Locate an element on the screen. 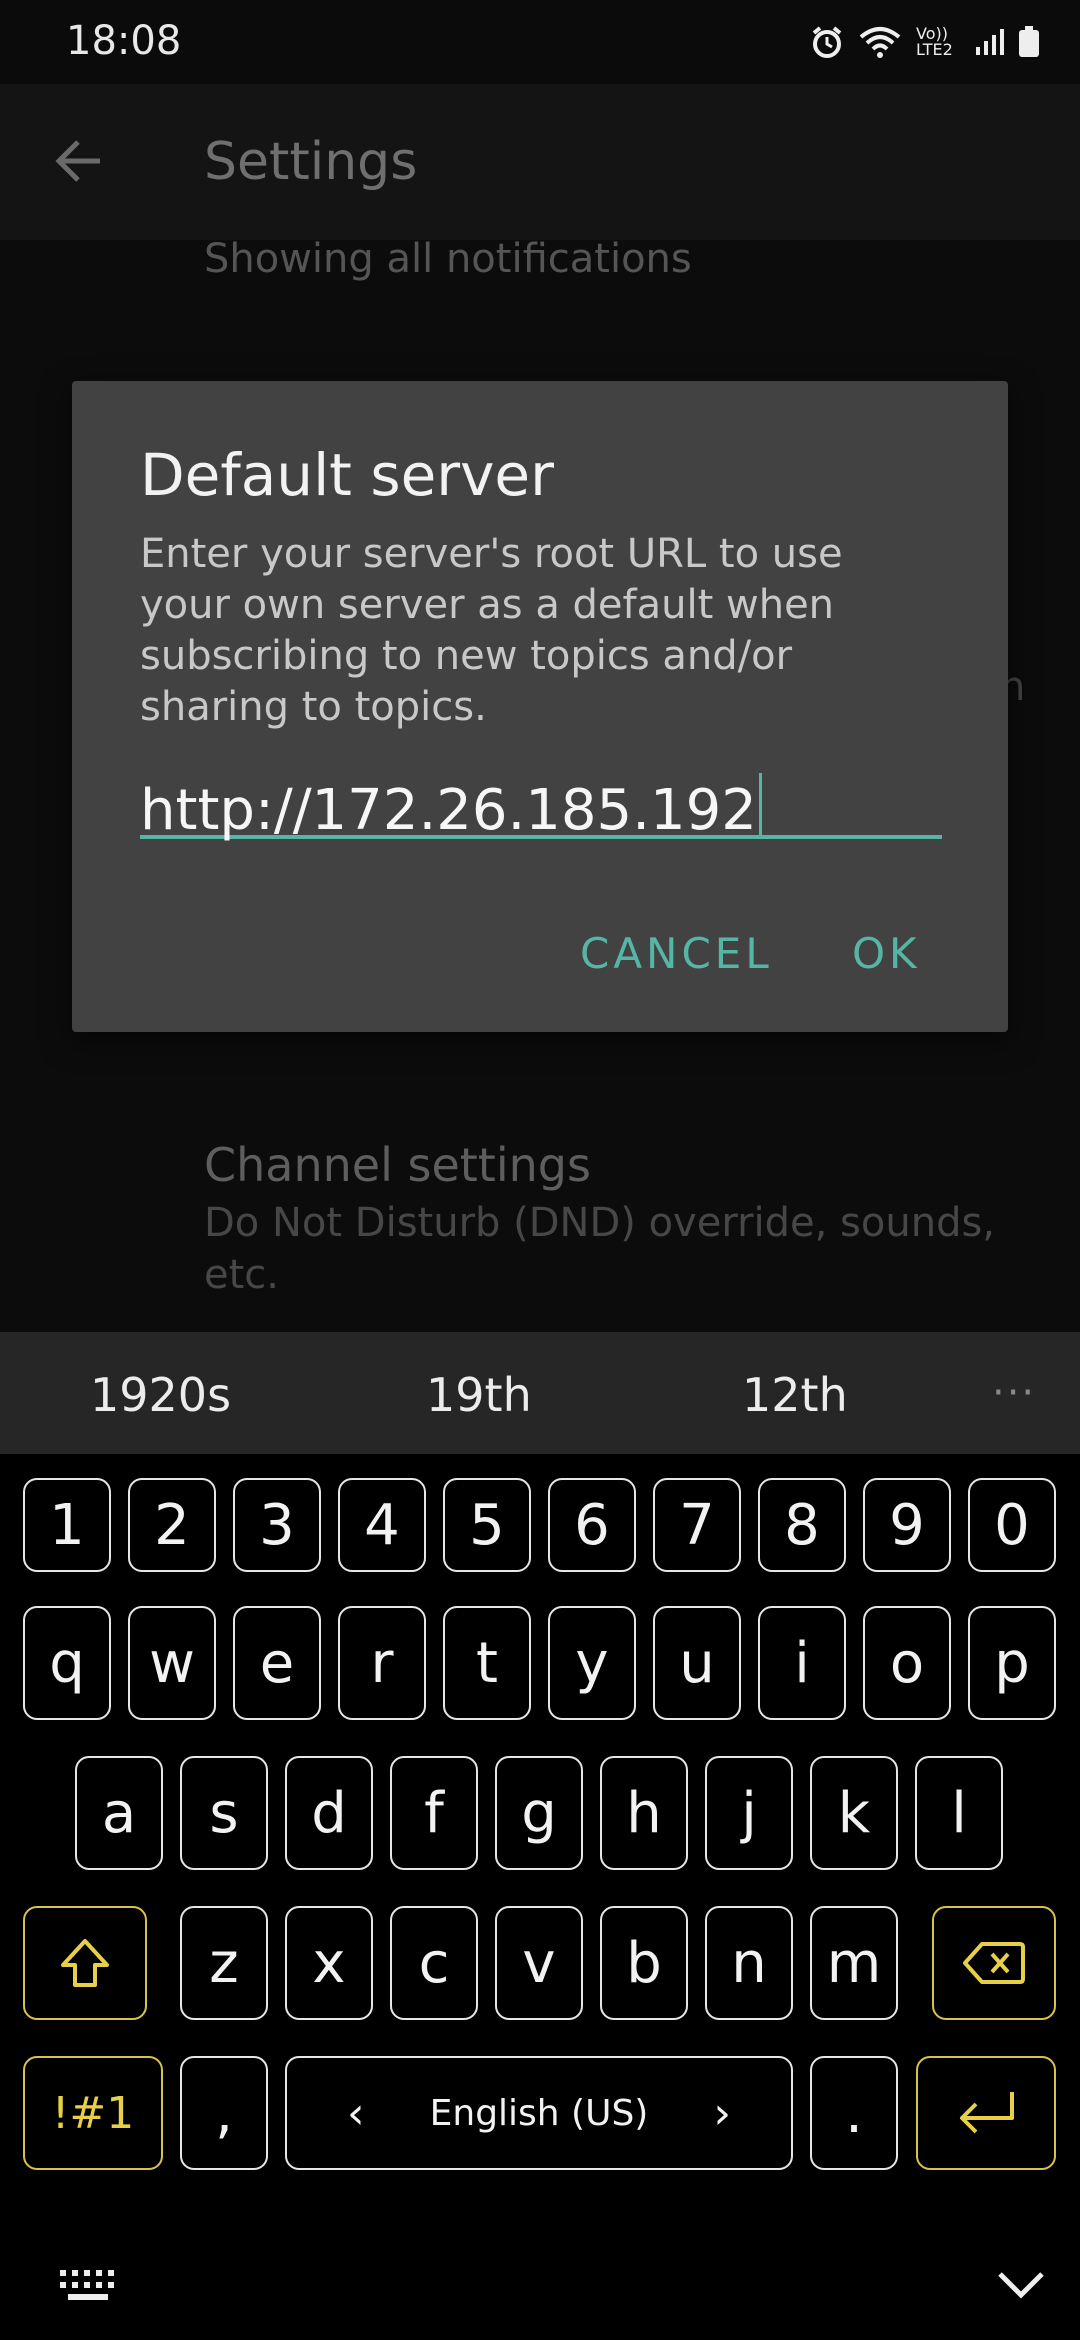 This screenshot has width=1080, height=2340. space-key: ‹ English (US) › is located at coordinates (539, 2113).